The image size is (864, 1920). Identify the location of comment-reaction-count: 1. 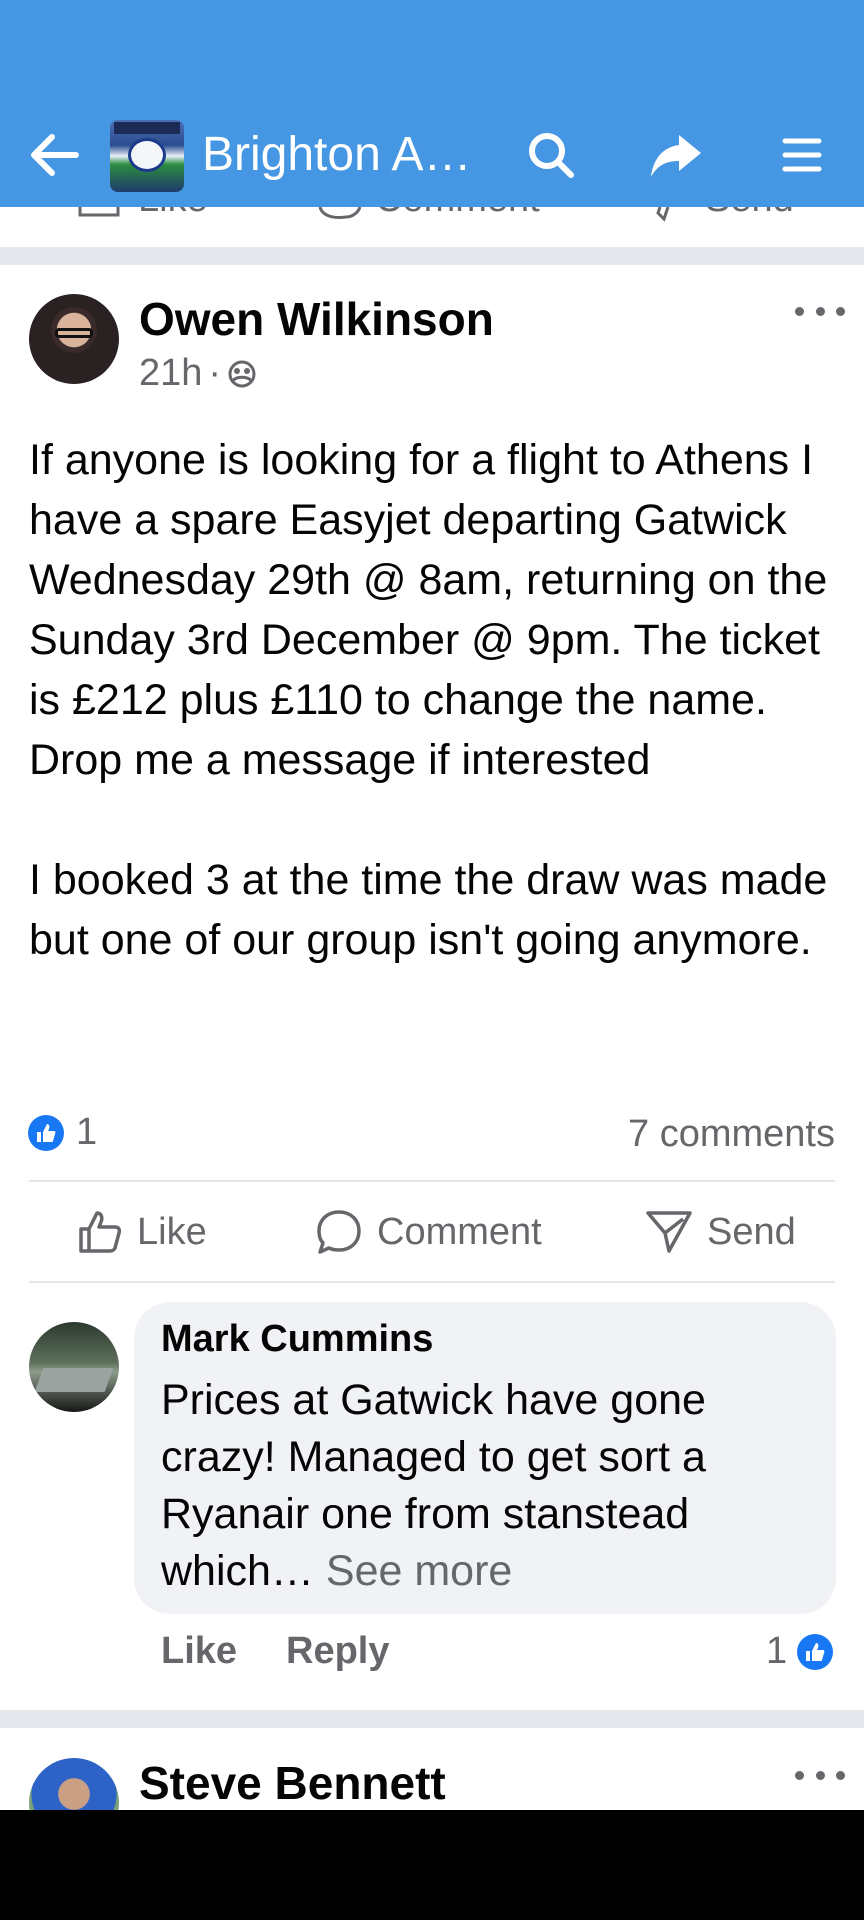
(777, 1651).